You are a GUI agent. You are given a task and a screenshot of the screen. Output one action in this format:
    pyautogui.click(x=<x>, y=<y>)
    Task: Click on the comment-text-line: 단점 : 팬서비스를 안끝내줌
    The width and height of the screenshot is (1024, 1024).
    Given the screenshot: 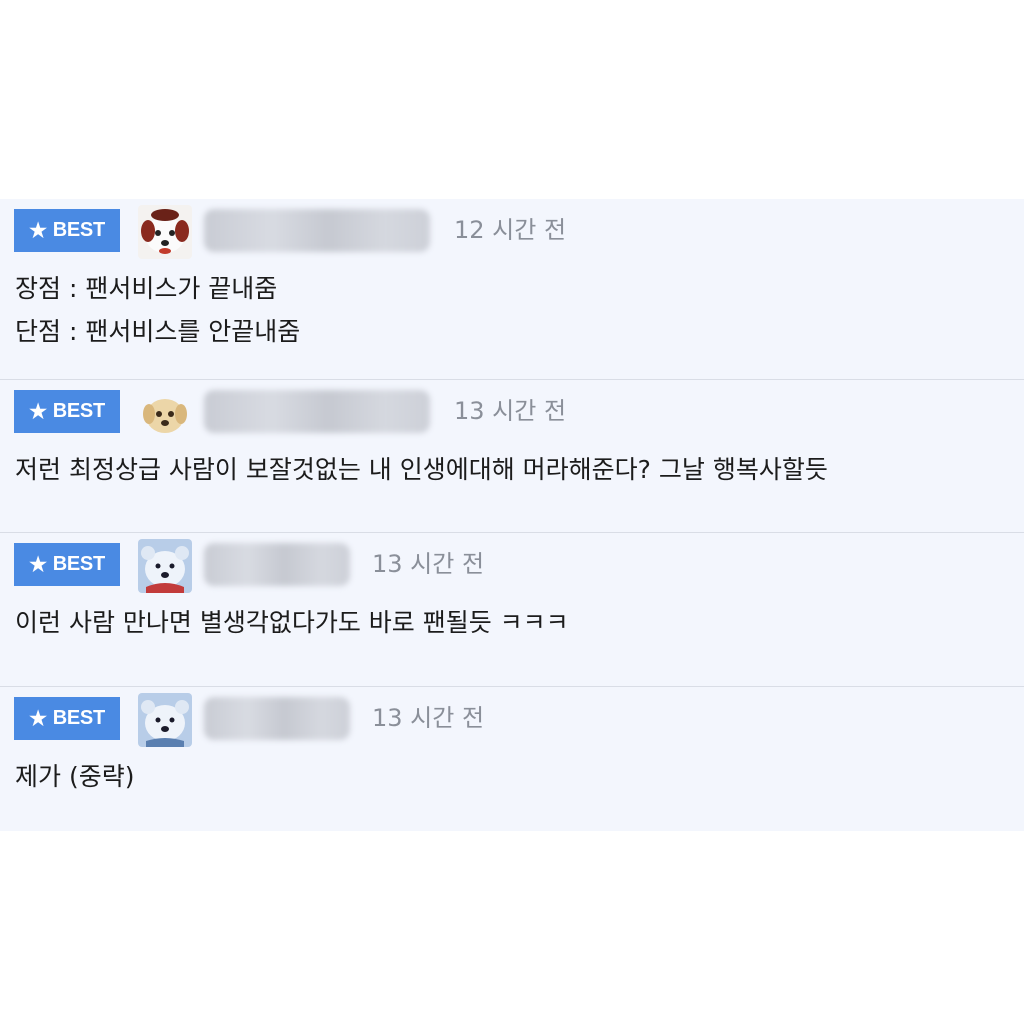 What is the action you would take?
    pyautogui.click(x=158, y=331)
    